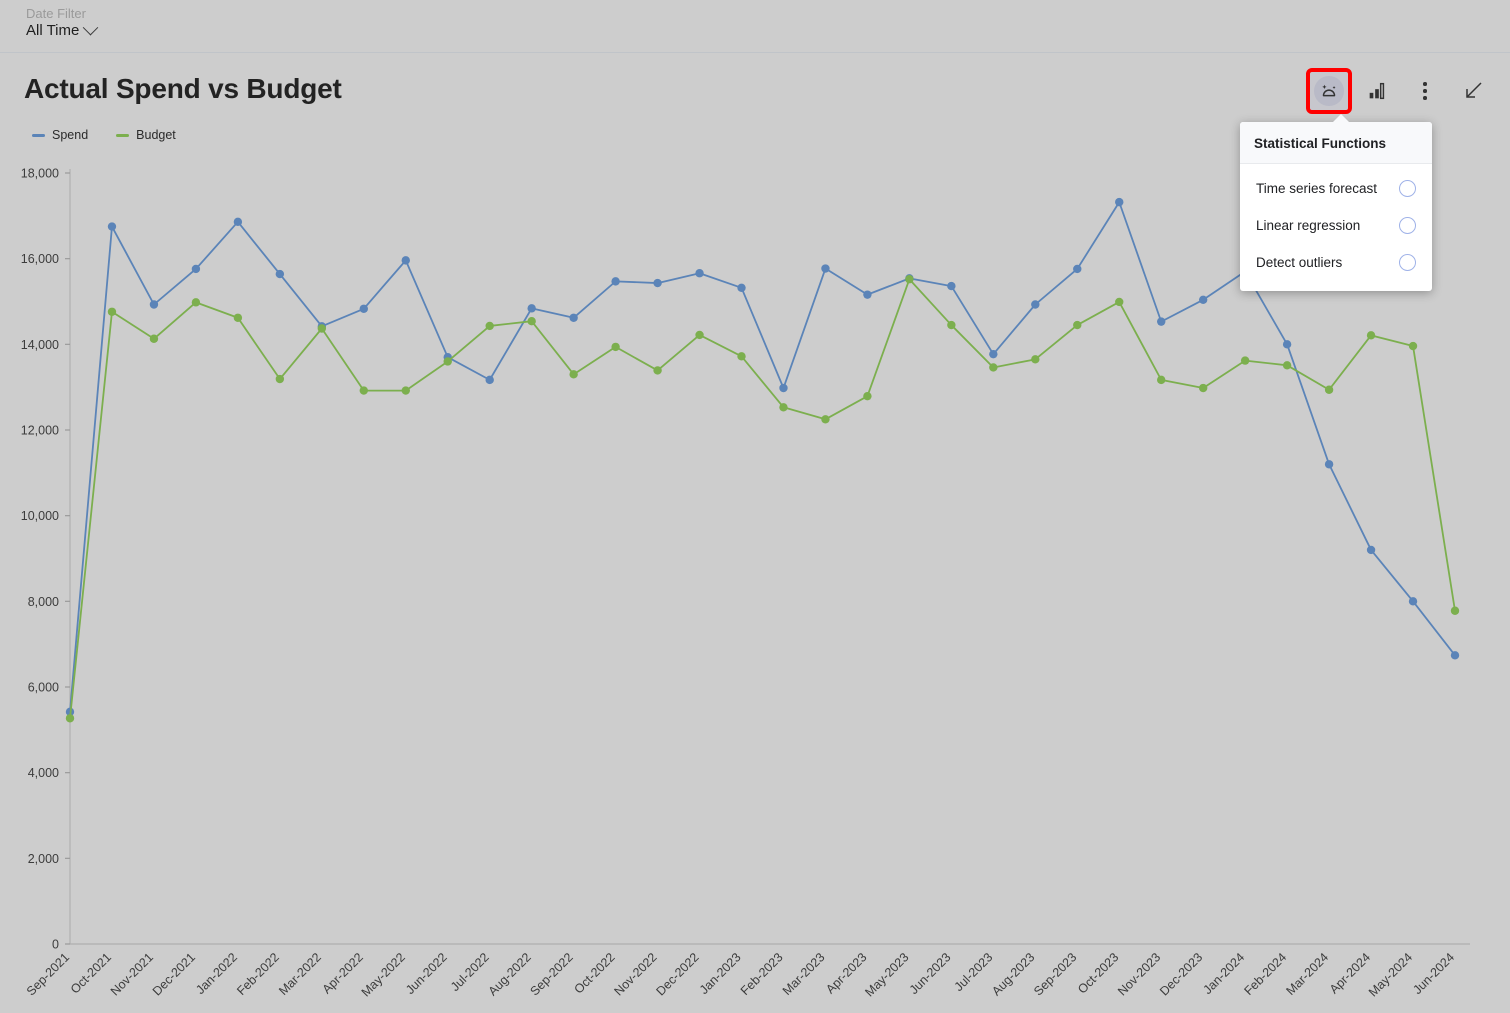 The width and height of the screenshot is (1510, 1013). I want to click on menu-item-label: Detect outliers, so click(1299, 262).